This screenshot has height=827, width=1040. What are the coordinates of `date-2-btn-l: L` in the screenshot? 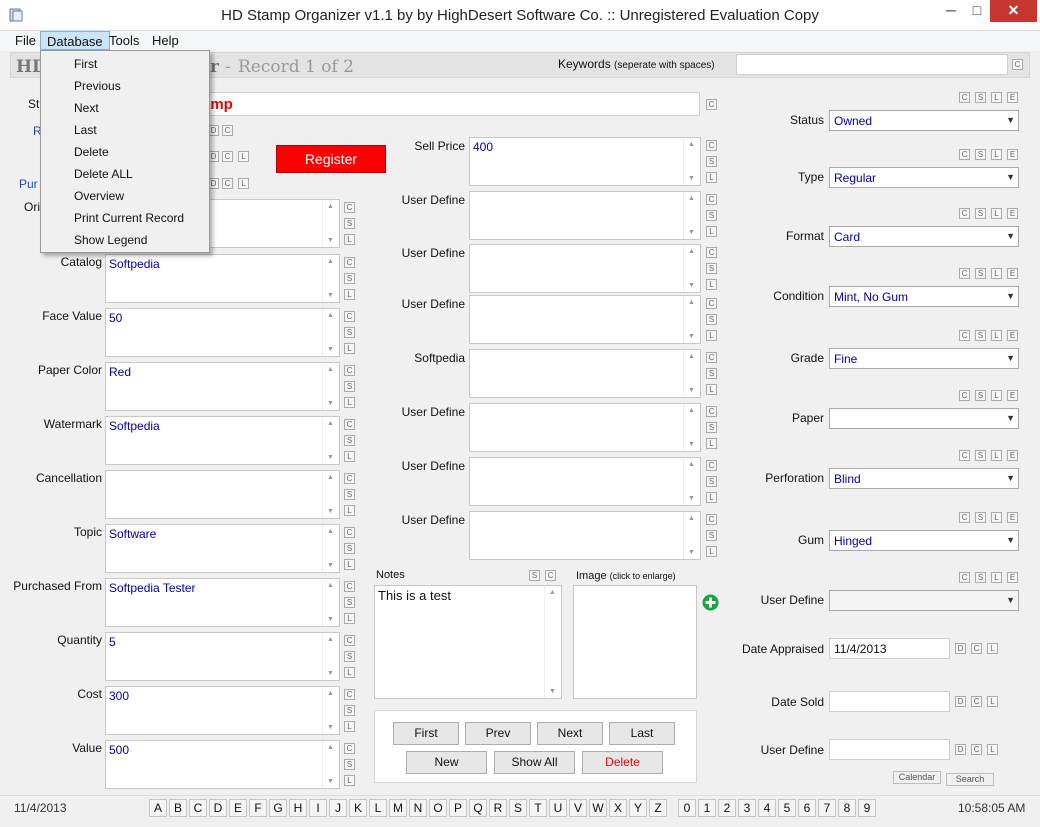 It's located at (992, 749).